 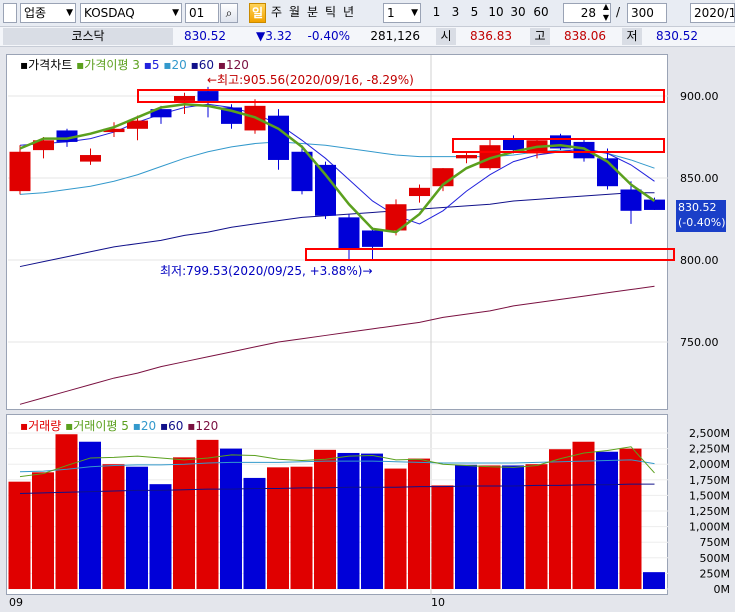 What do you see at coordinates (642, 13) in the screenshot?
I see `count-total-value: 300` at bounding box center [642, 13].